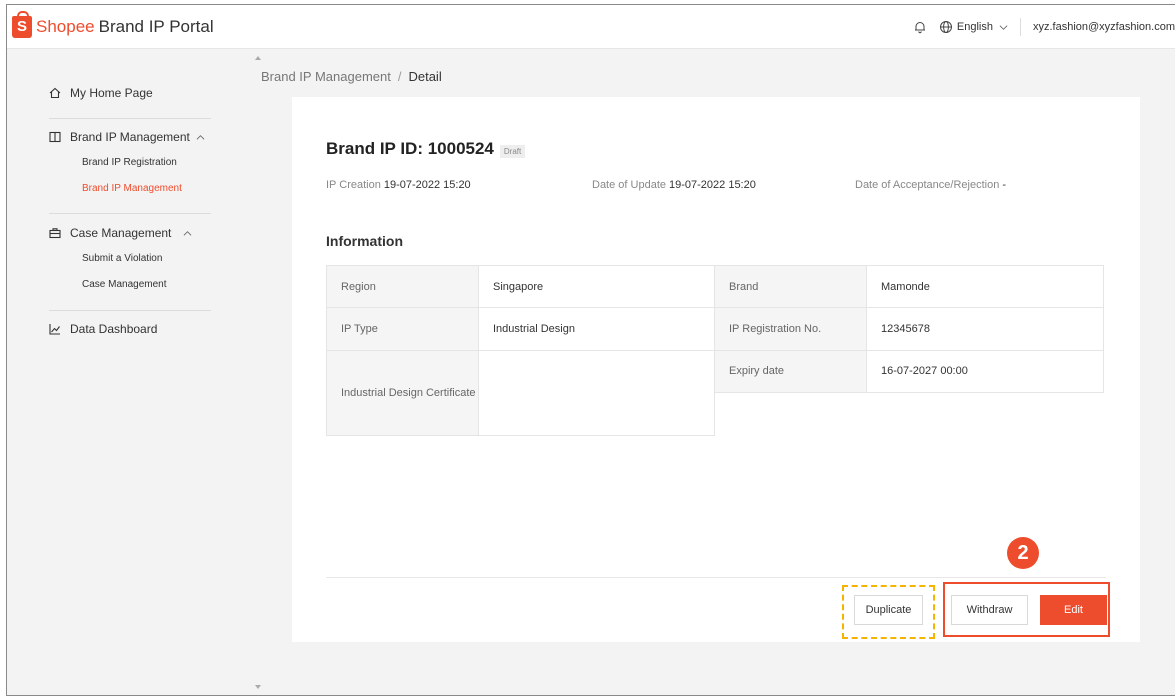  What do you see at coordinates (402, 393) in the screenshot?
I see `certificate-label: Industrial Design Certificate` at bounding box center [402, 393].